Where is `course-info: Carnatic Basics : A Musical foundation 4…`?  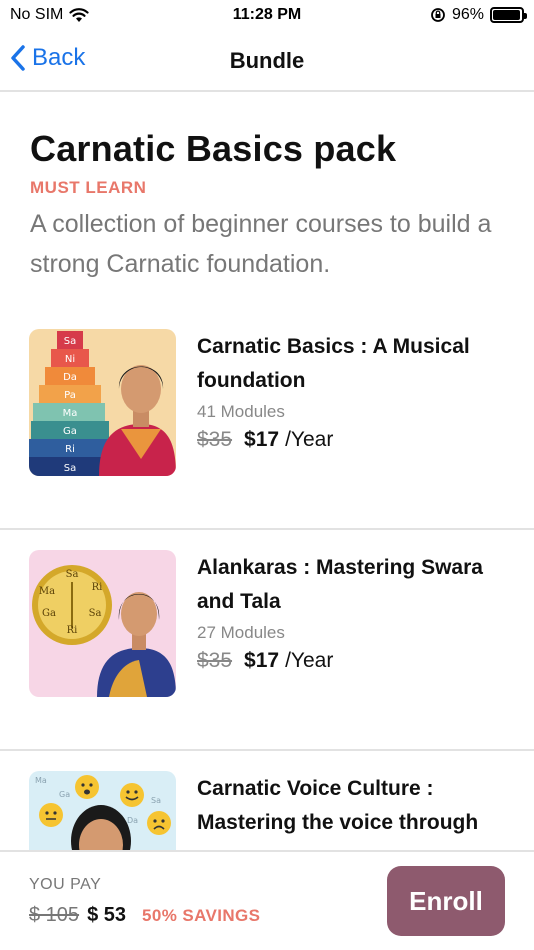 course-info: Carnatic Basics : A Musical foundation 4… is located at coordinates (357, 391).